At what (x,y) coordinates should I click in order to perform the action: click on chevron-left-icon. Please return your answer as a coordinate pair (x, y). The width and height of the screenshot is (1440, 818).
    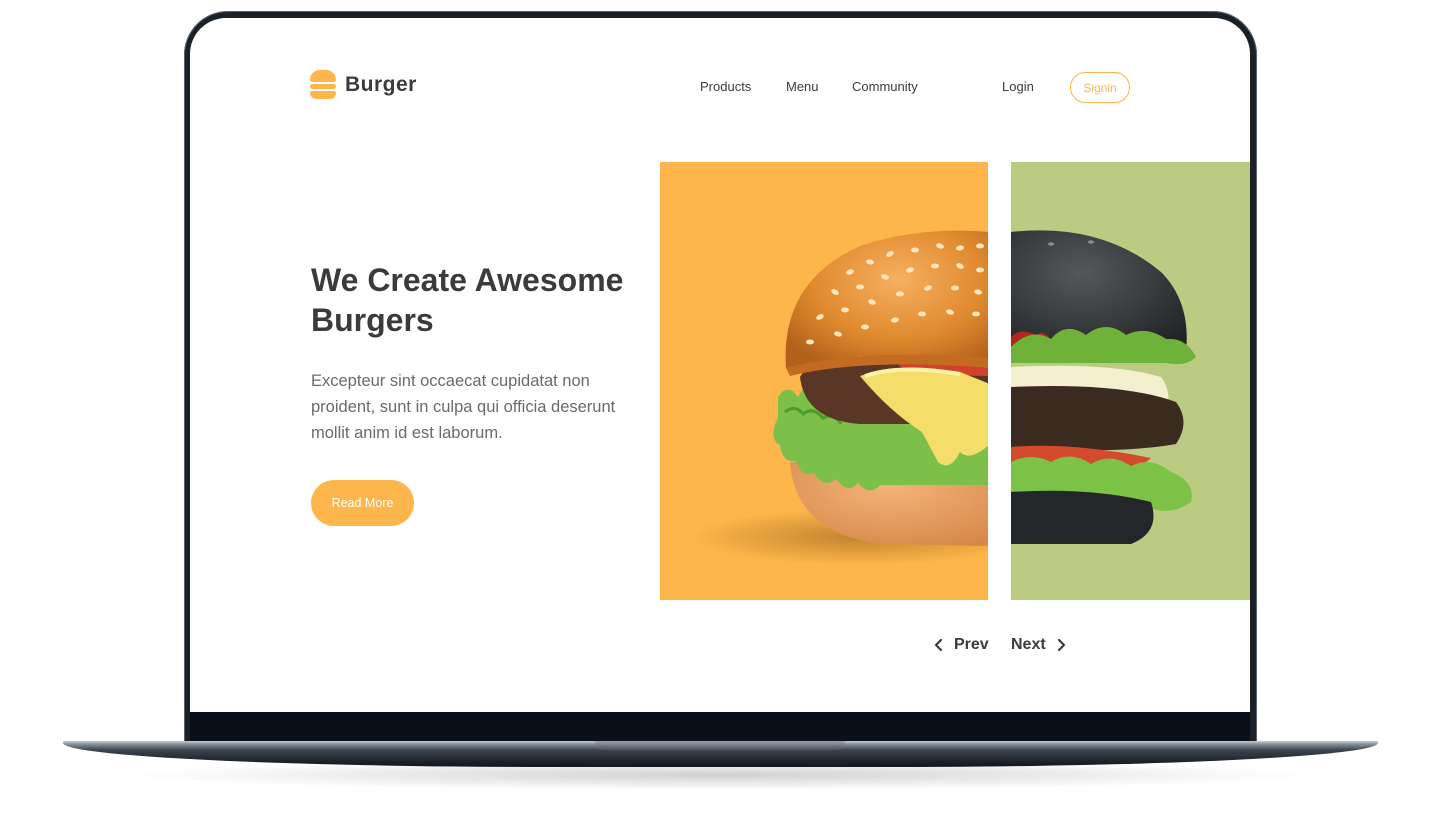
    Looking at the image, I should click on (938, 645).